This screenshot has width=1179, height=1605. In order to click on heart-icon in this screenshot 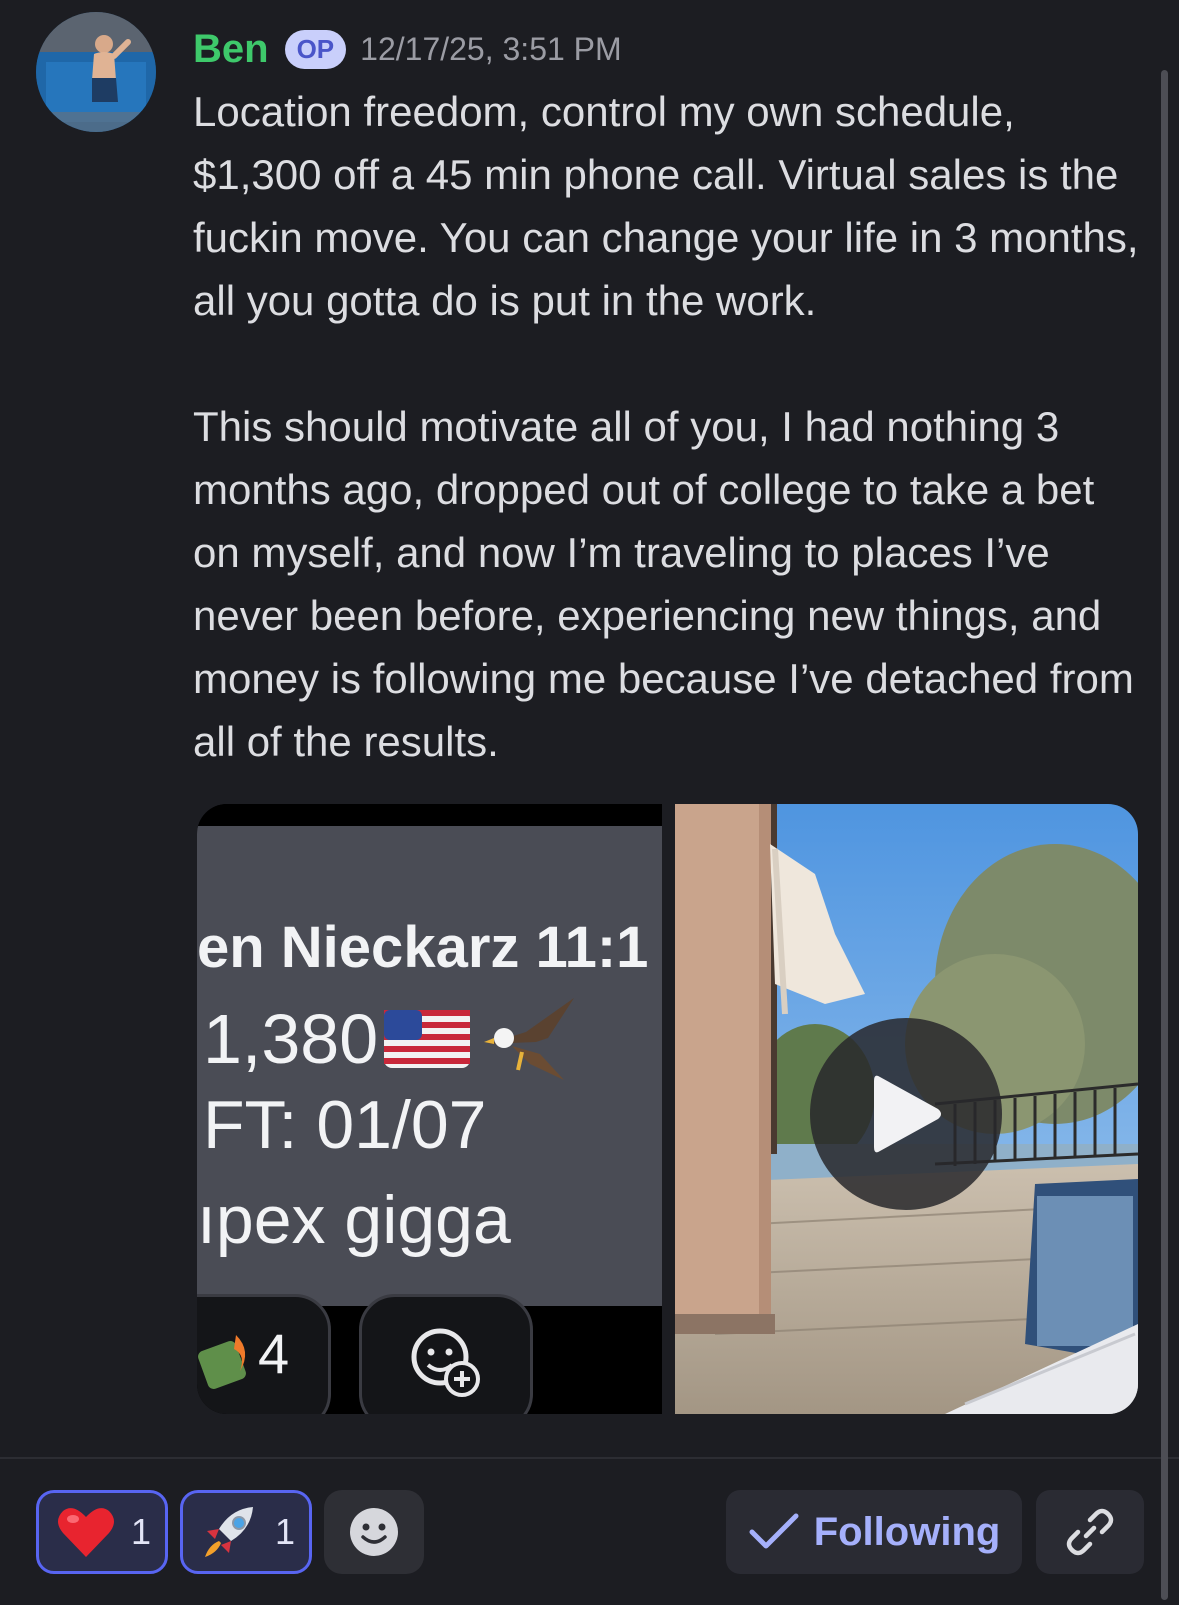, I will do `click(86, 1532)`.